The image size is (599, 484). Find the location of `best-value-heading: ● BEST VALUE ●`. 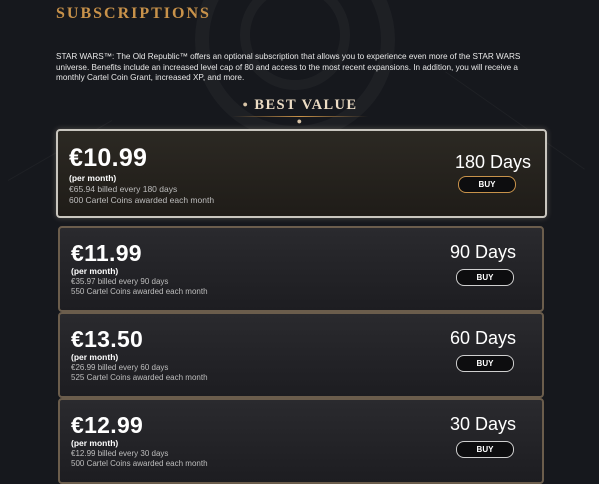

best-value-heading: ● BEST VALUE ● is located at coordinates (300, 114).